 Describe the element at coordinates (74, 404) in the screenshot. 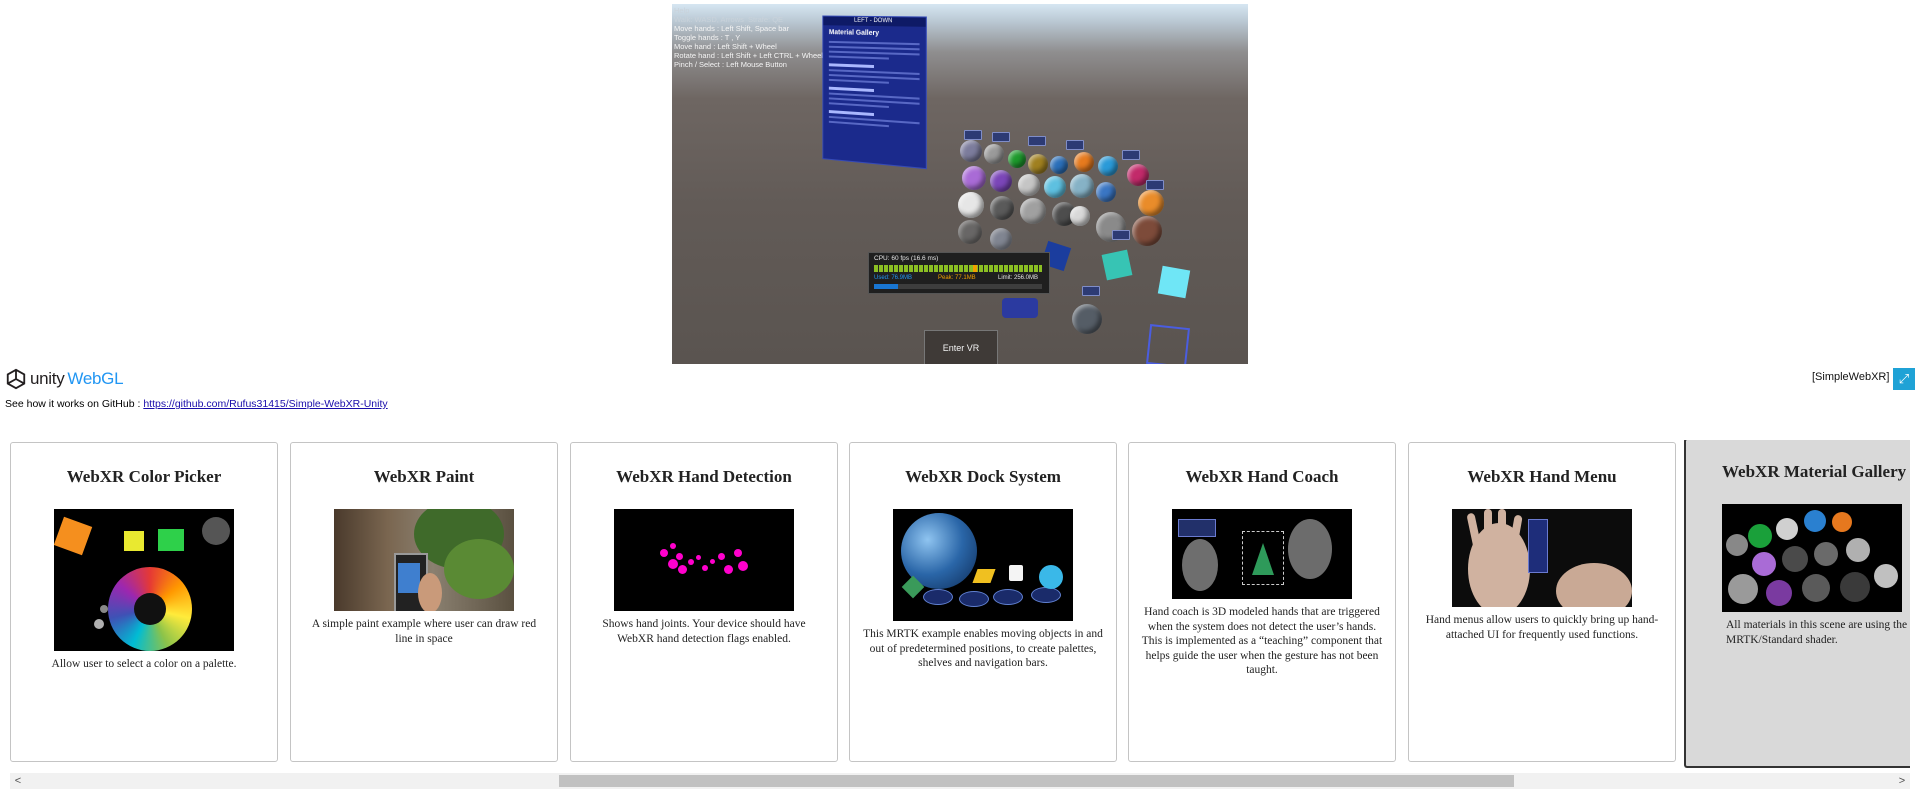

I see `github-prefix: See how it works on GitHub :` at that location.